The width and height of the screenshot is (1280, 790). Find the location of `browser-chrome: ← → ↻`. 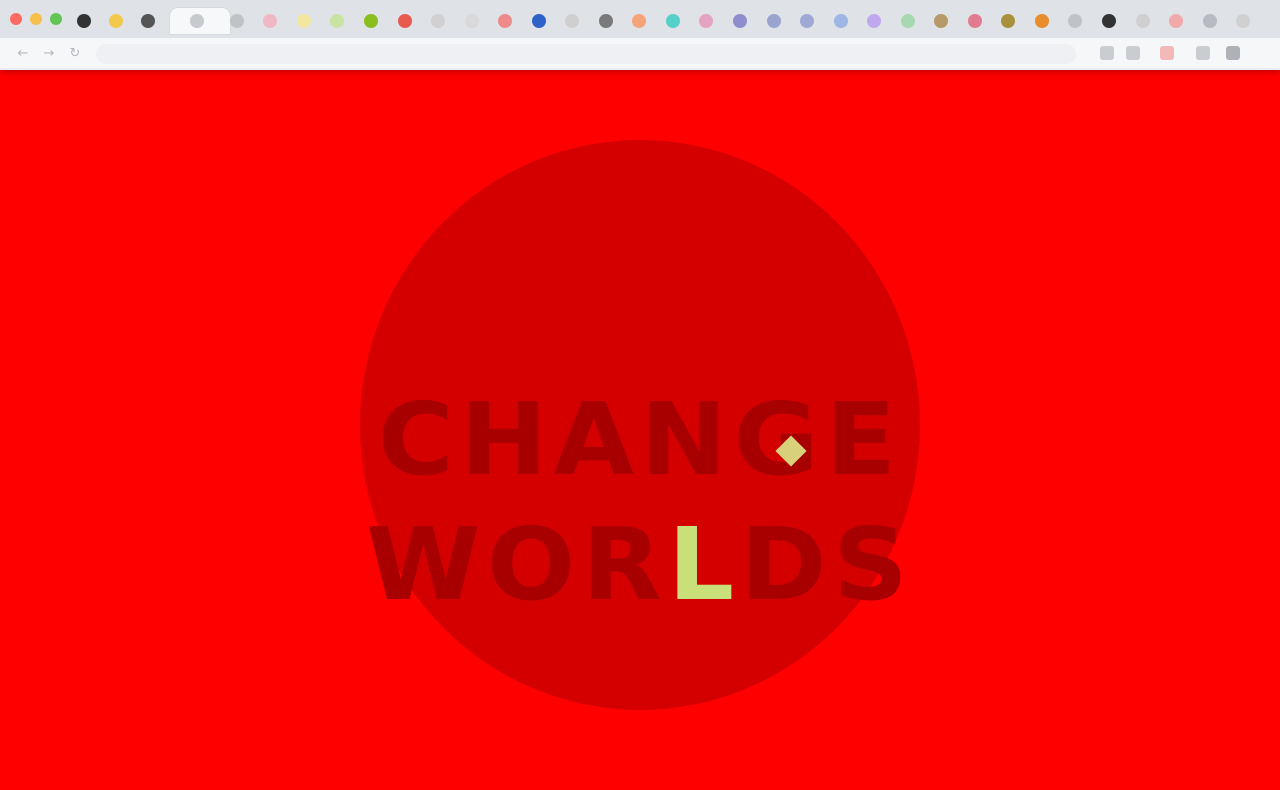

browser-chrome: ← → ↻ is located at coordinates (640, 35).